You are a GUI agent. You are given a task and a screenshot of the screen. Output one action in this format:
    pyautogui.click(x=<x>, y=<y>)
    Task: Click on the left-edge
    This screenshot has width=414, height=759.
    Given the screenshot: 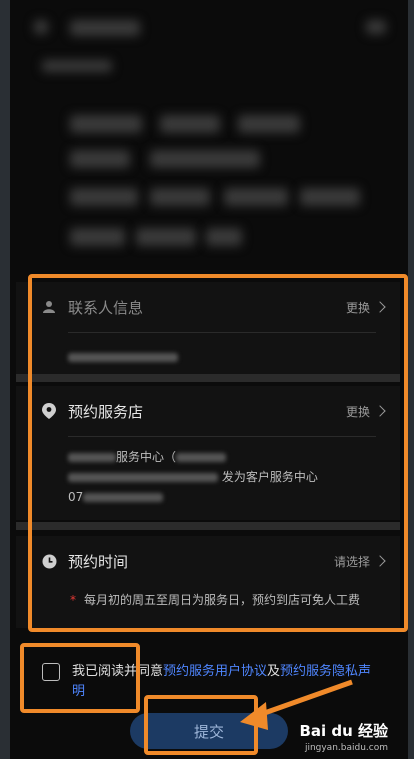 What is the action you would take?
    pyautogui.click(x=5, y=379)
    